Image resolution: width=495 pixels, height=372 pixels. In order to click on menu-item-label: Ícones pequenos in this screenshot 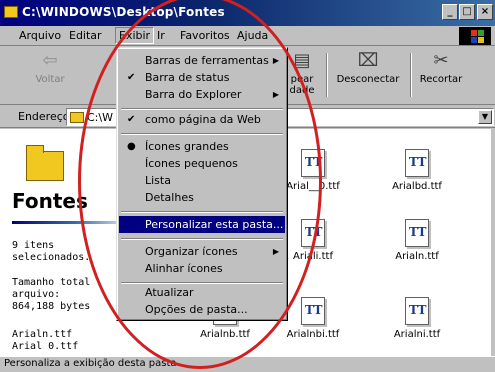, I will do `click(191, 163)`.